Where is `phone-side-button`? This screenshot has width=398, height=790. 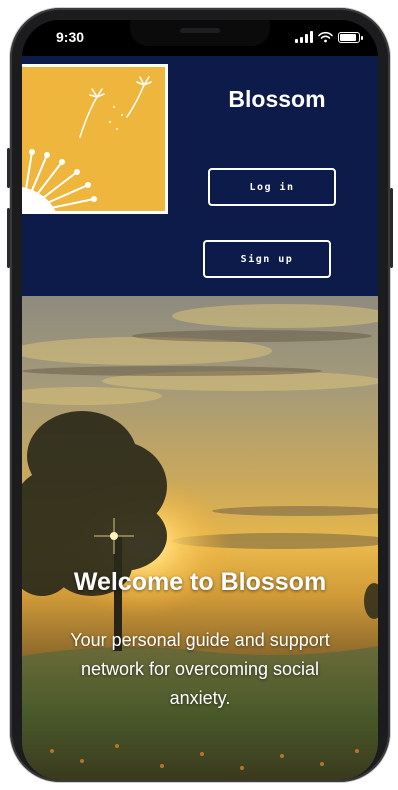
phone-side-button is located at coordinates (8, 168).